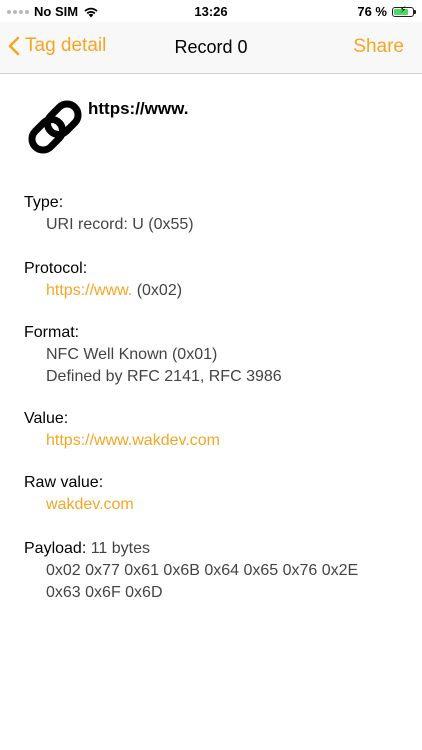  Describe the element at coordinates (202, 570) in the screenshot. I see `payload-bytes-line1: 0x02 0x77 0x61 0x6B 0x64 0x65 0x76 0x2E` at that location.